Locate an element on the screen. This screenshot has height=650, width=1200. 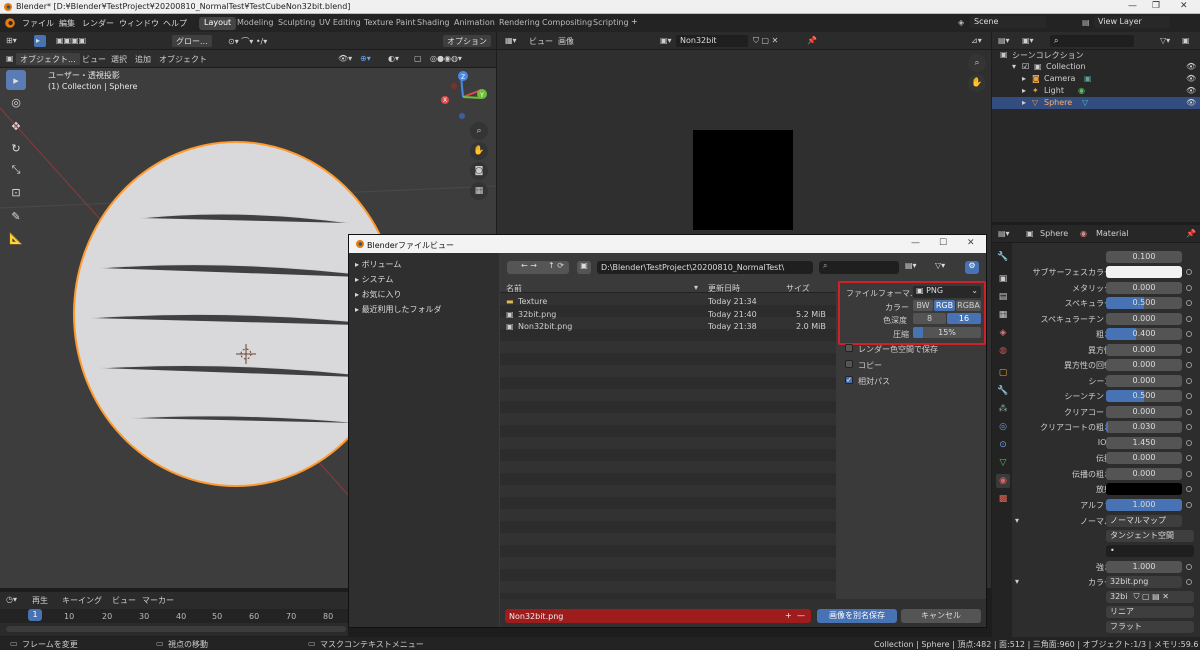
camera-view-icon: ◙ is located at coordinates (479, 171).